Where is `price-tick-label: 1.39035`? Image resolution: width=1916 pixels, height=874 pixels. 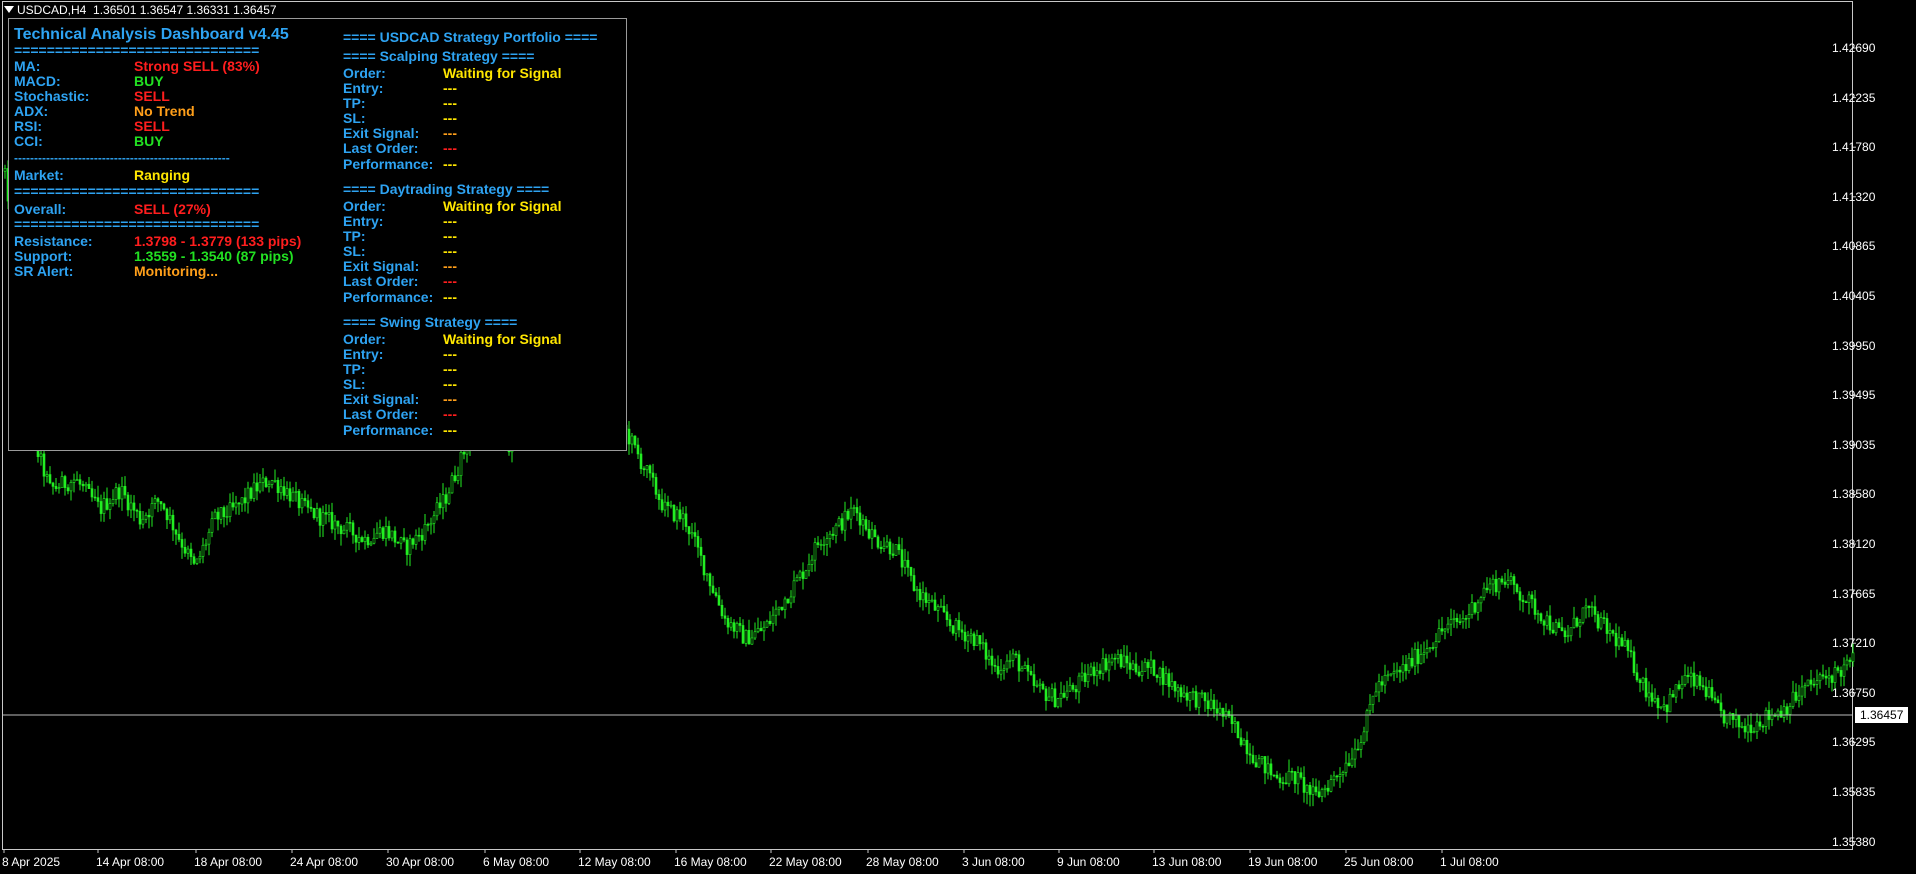
price-tick-label: 1.39035 is located at coordinates (1854, 444).